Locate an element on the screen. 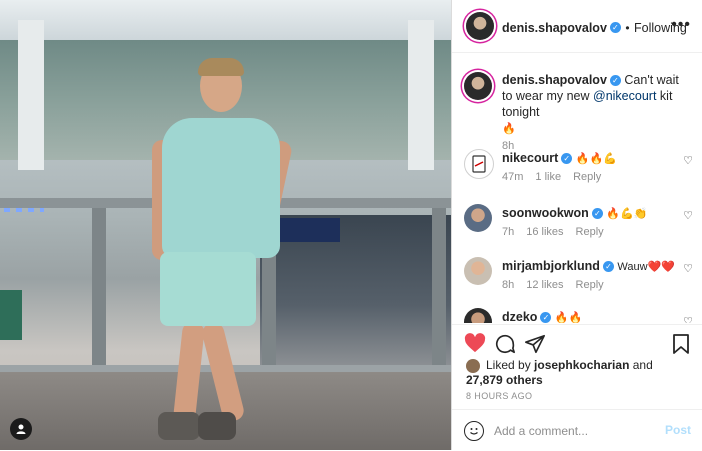 This screenshot has width=702, height=451. author-line: denis.shapovalov ✓ • Following is located at coordinates (594, 28).